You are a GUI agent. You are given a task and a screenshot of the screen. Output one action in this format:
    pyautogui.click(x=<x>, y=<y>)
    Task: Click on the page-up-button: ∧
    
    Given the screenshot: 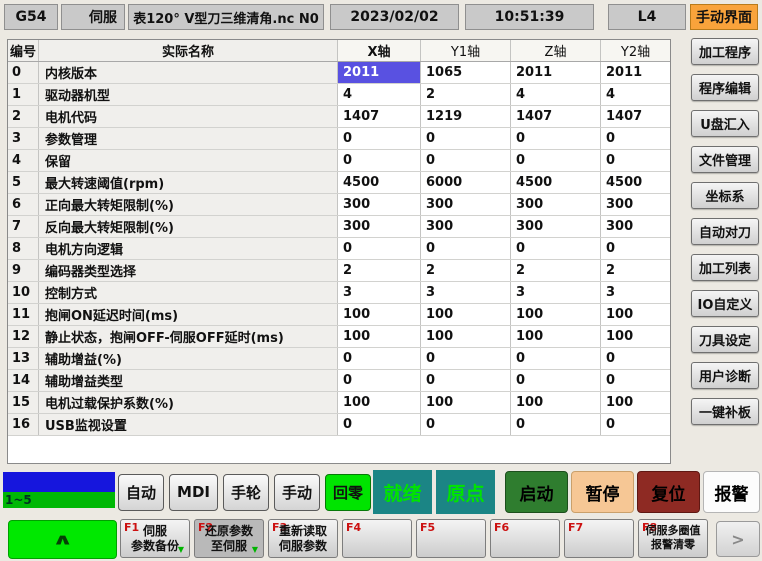 What is the action you would take?
    pyautogui.click(x=62, y=539)
    